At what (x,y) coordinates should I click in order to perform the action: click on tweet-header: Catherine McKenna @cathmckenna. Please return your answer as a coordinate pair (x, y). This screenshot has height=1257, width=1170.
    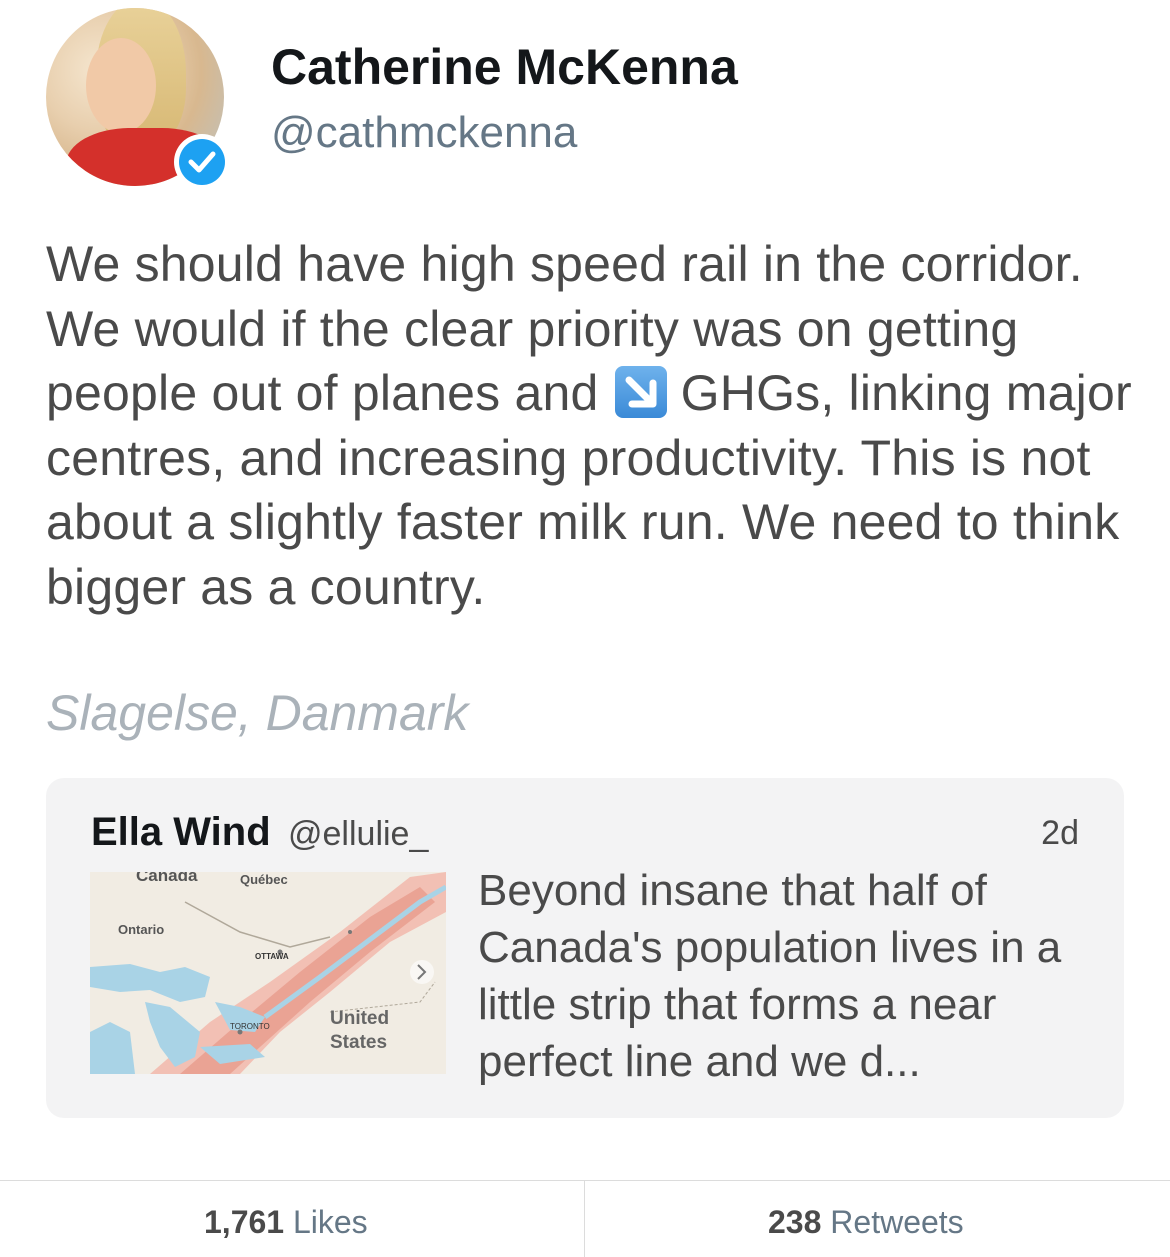
    Looking at the image, I should click on (586, 103).